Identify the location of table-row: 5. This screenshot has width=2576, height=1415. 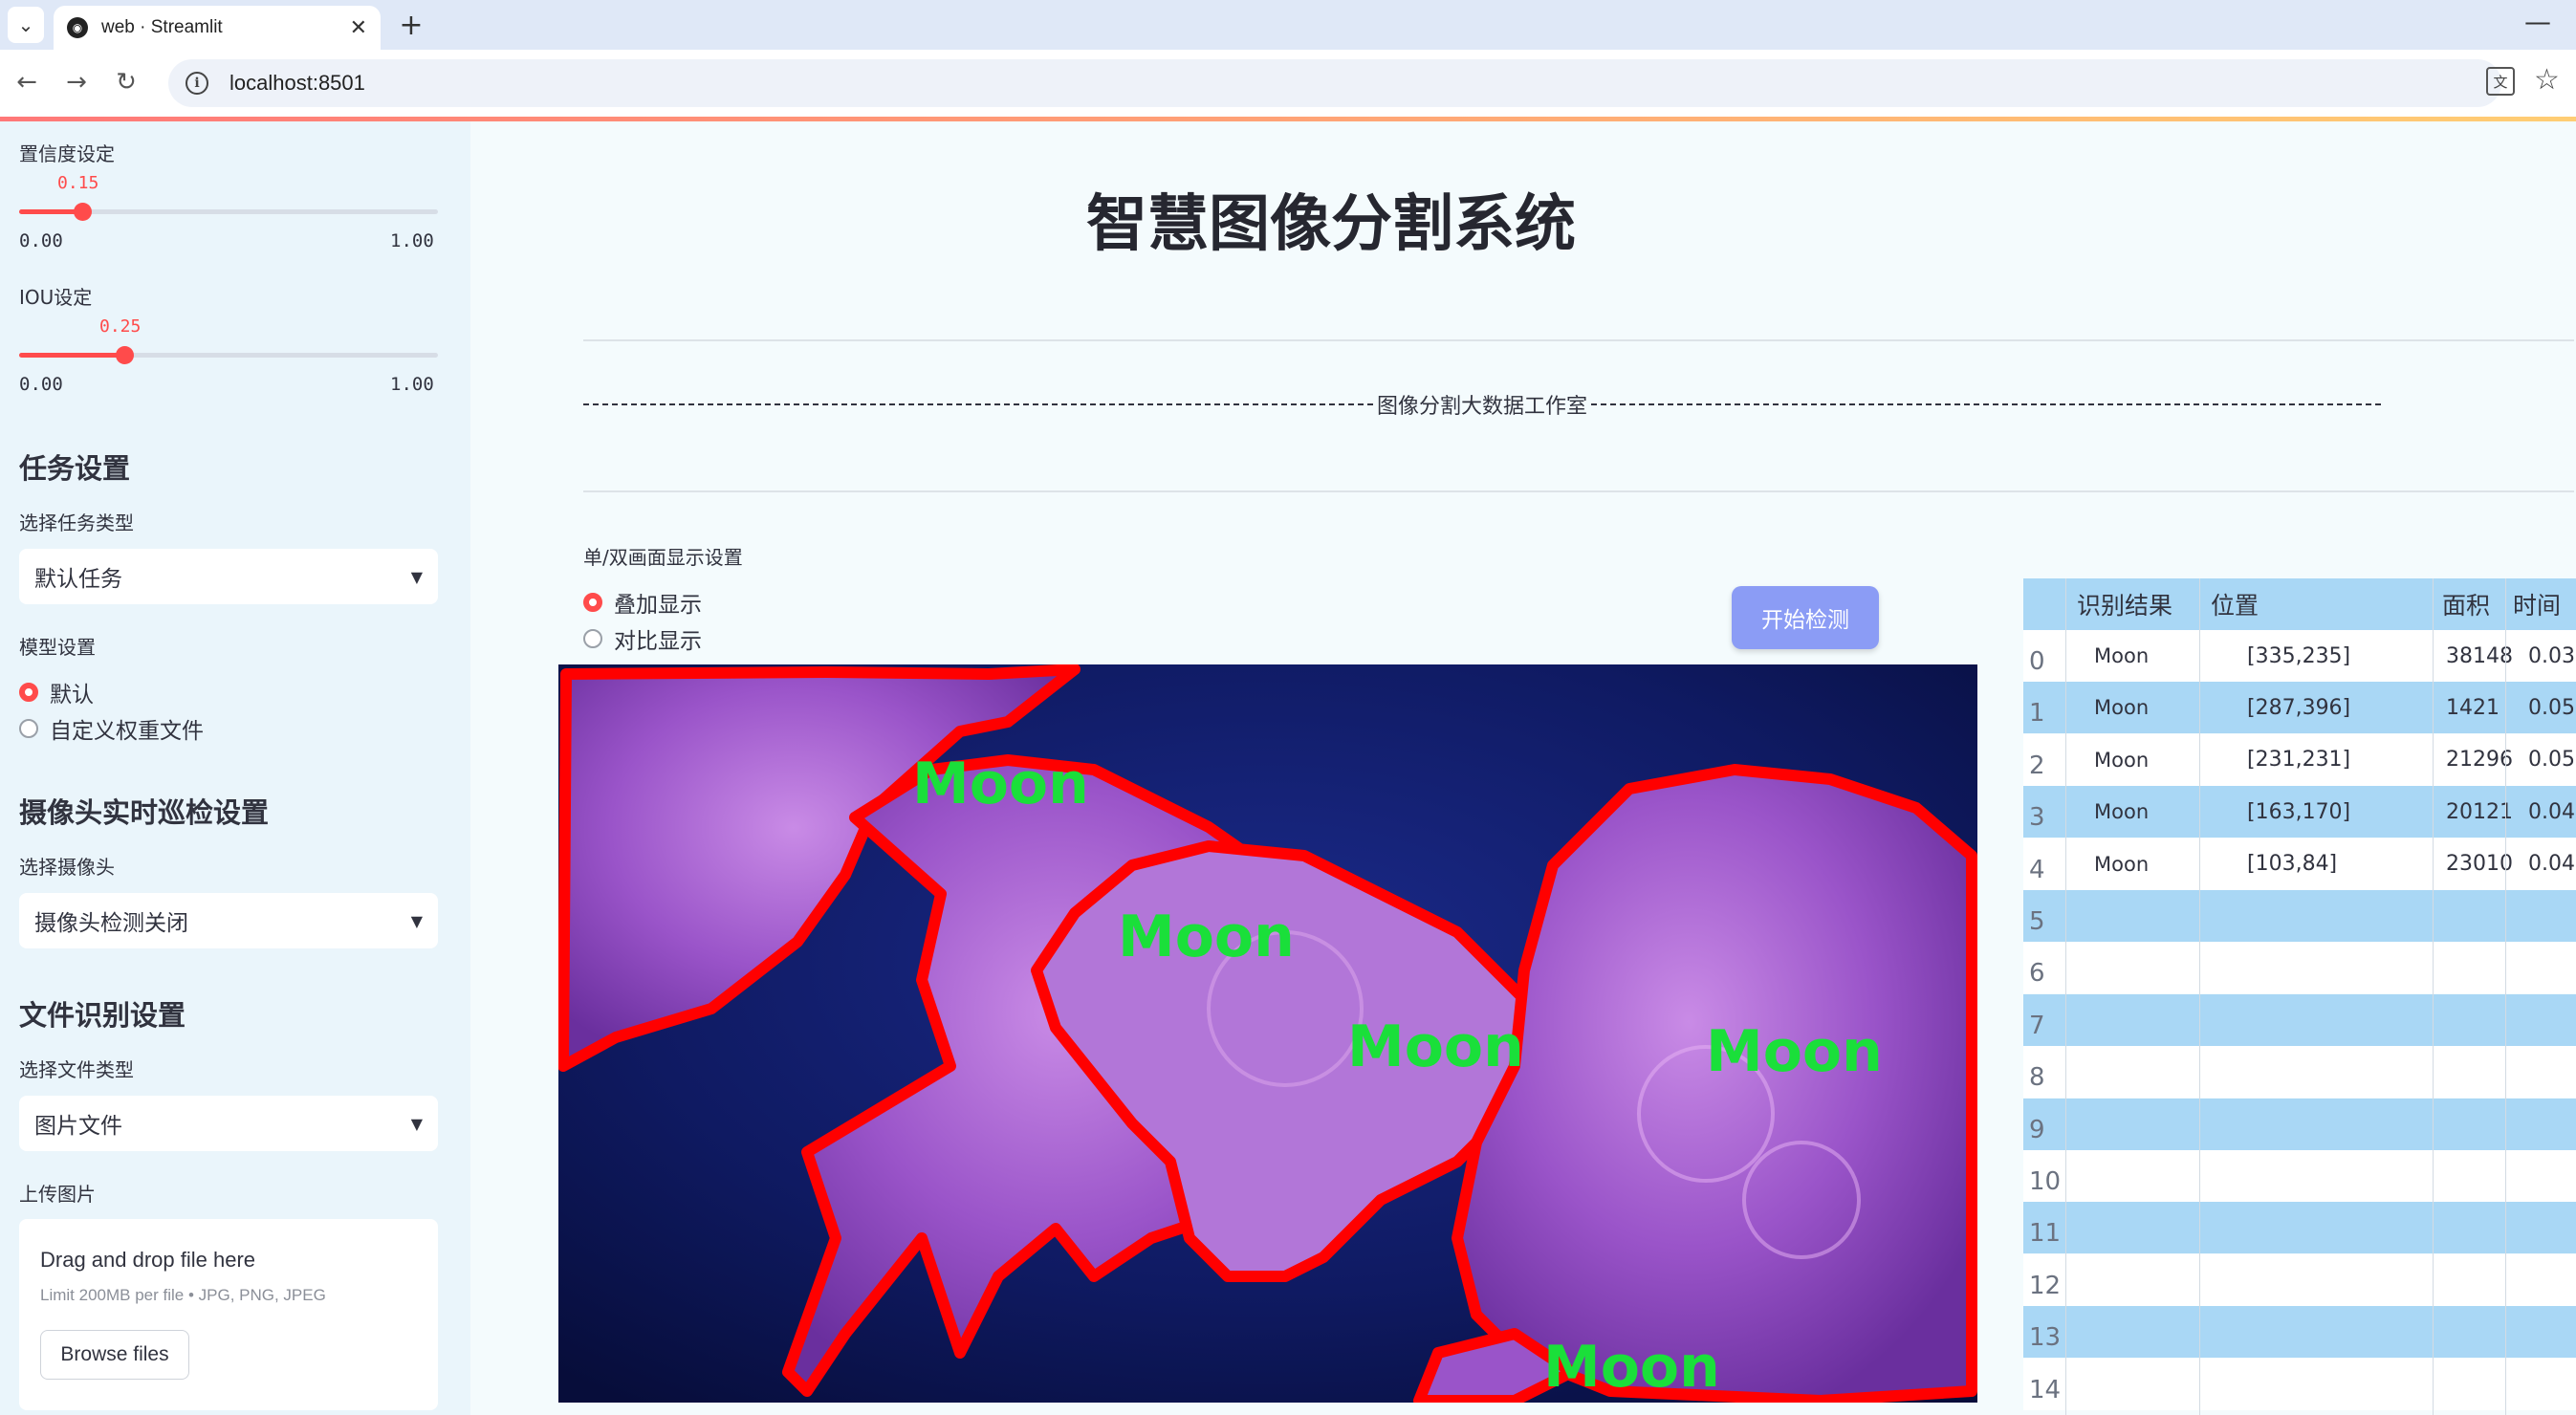
(2299, 916).